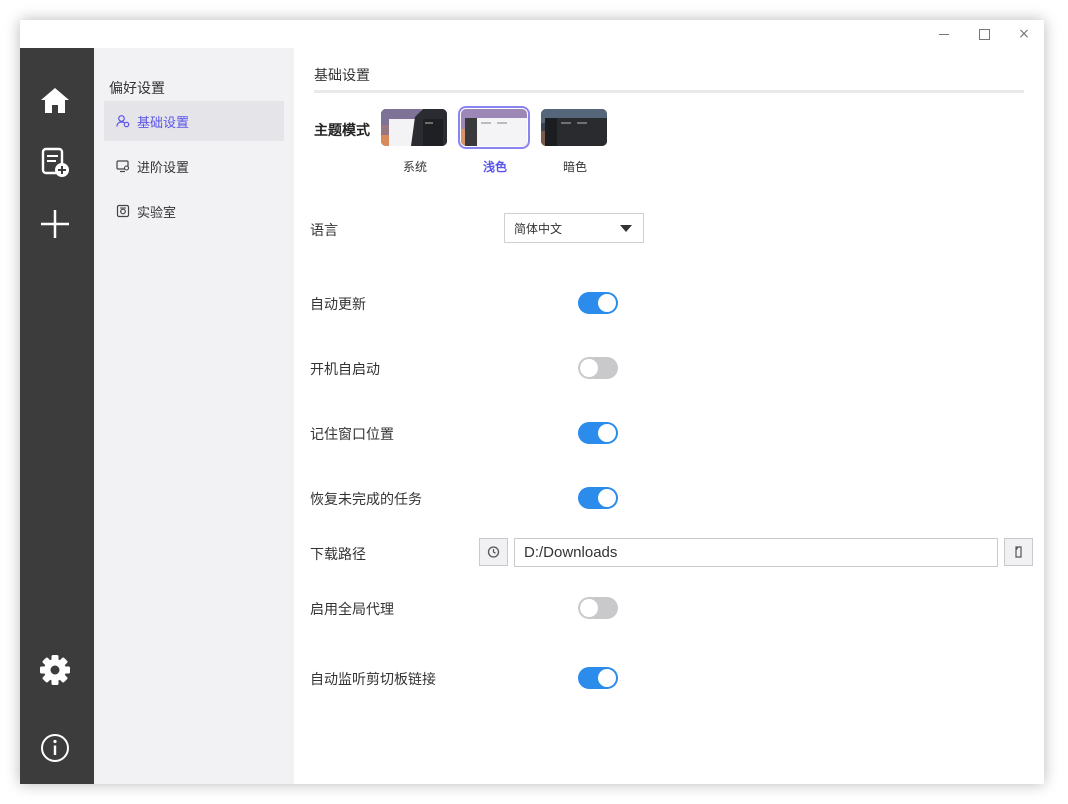 The width and height of the screenshot is (1068, 804). Describe the element at coordinates (324, 231) in the screenshot. I see `language-label: 语言` at that location.